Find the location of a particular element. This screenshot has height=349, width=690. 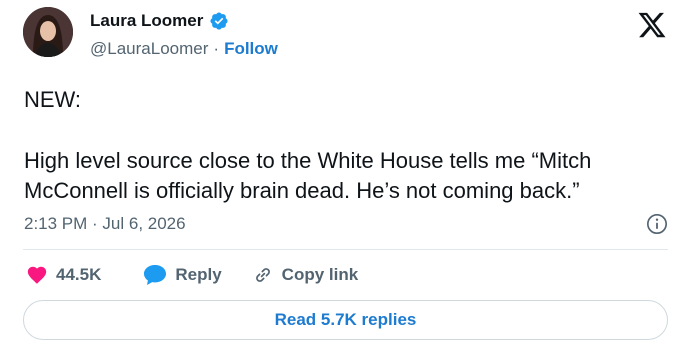

copy-link-label: Copy link is located at coordinates (320, 274).